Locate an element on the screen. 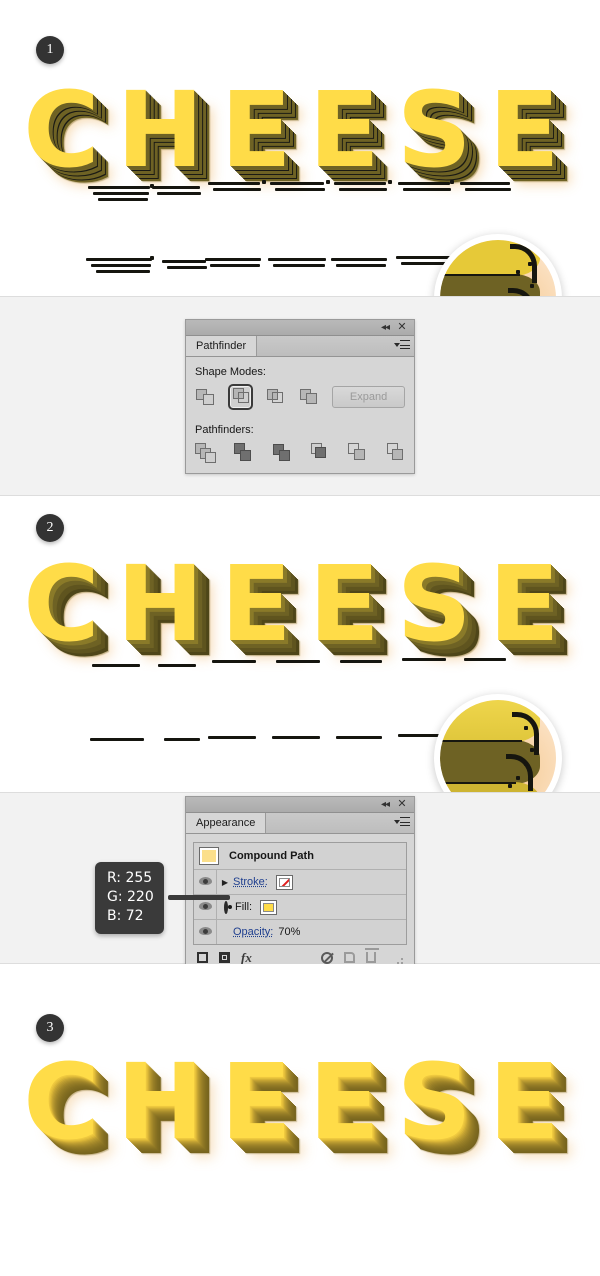 The image size is (600, 1276). pathfinders-row is located at coordinates (300, 453).